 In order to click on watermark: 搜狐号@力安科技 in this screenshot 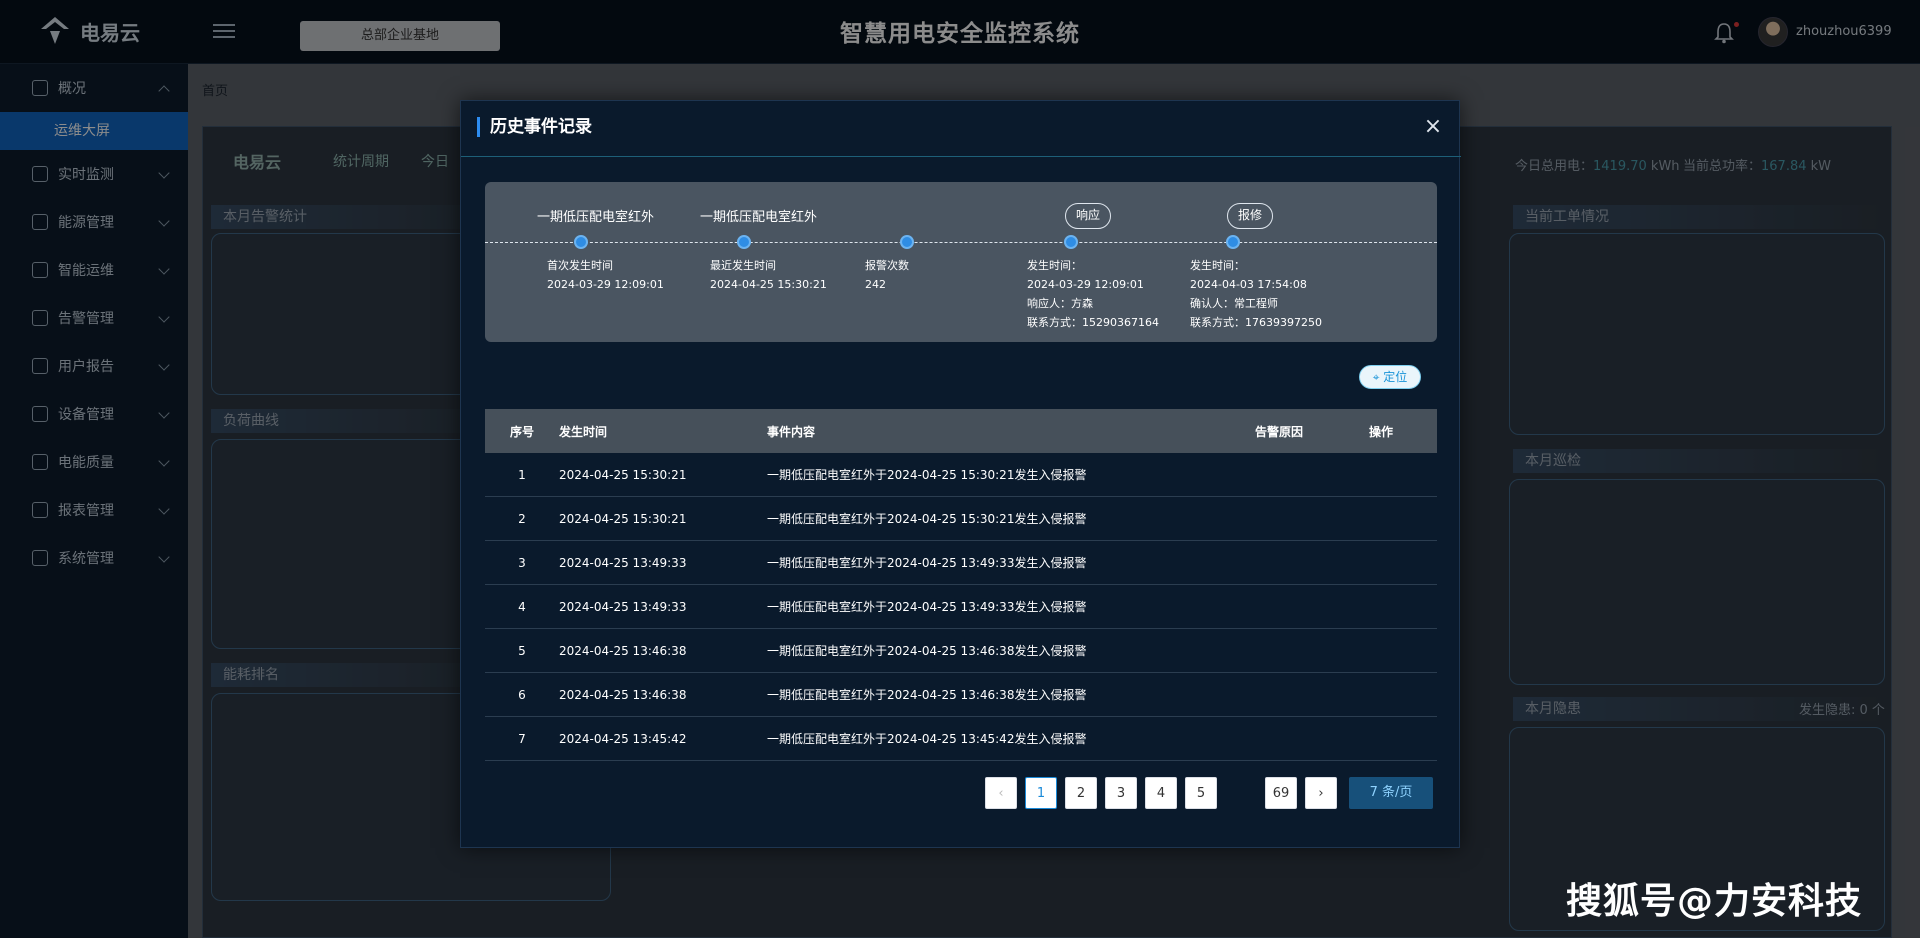, I will do `click(1714, 901)`.